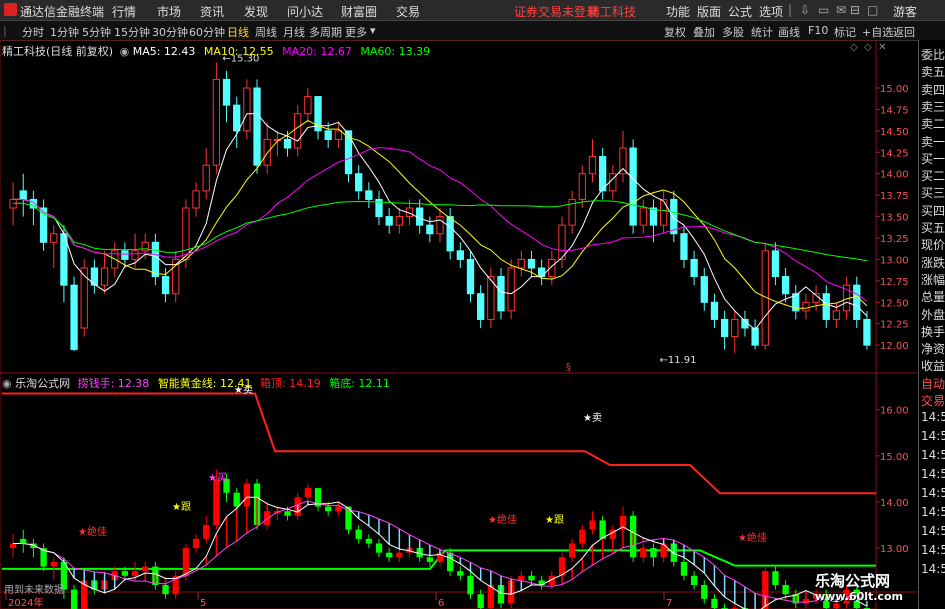 This screenshot has width=945, height=609. Describe the element at coordinates (207, 32) in the screenshot. I see `period-60min: 60分钟` at that location.